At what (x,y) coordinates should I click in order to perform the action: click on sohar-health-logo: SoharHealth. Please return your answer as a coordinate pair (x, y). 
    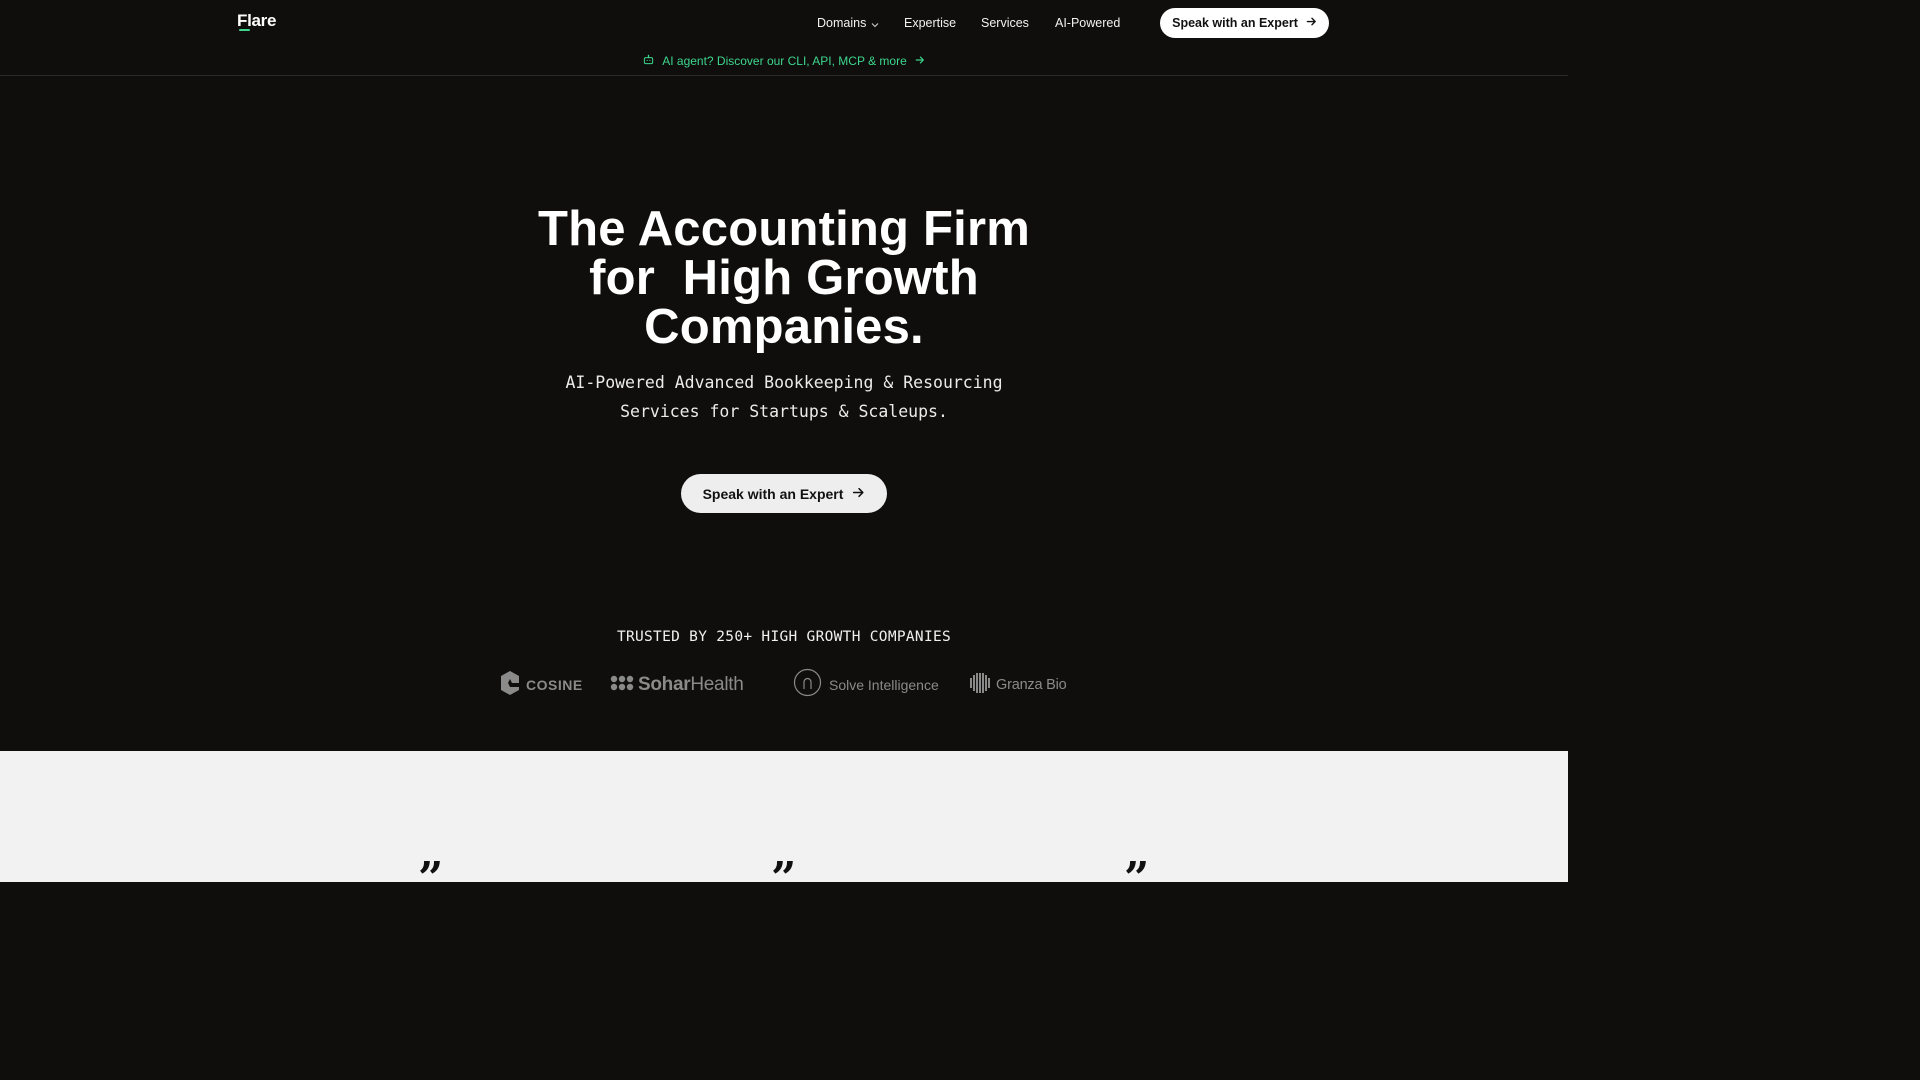
    Looking at the image, I should click on (677, 685).